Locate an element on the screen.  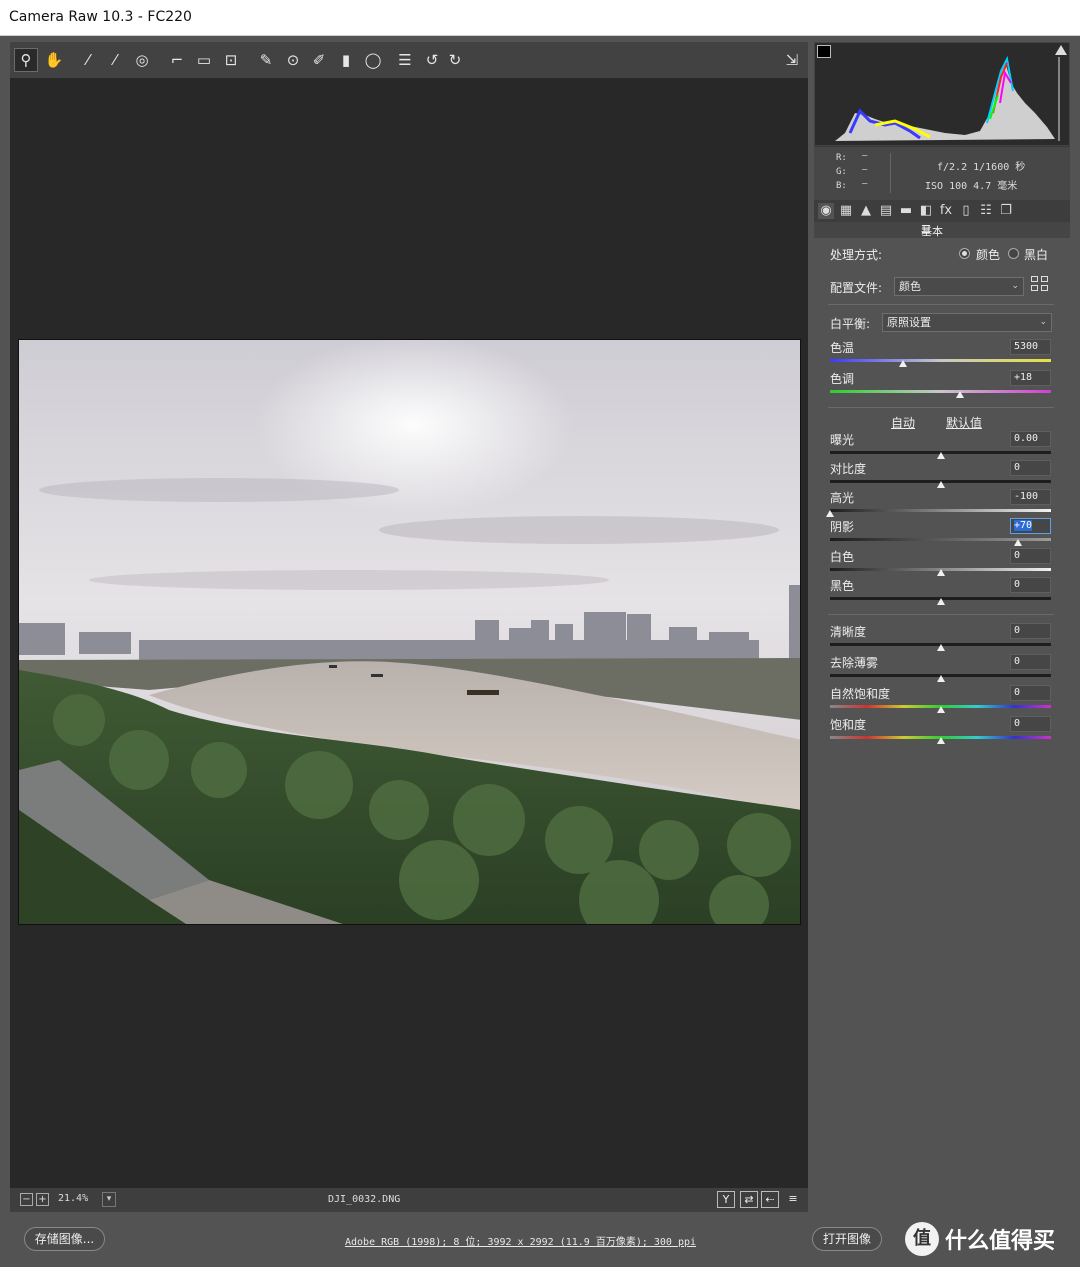
saturation-slider-row: 饱和度 0 is located at coordinates (942, 731).